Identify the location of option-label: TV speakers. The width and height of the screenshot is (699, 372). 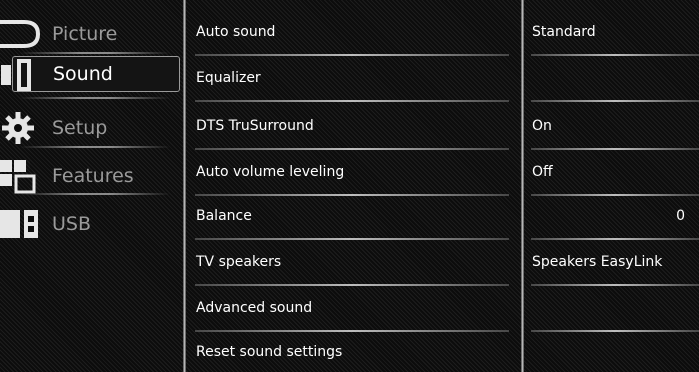
(239, 262).